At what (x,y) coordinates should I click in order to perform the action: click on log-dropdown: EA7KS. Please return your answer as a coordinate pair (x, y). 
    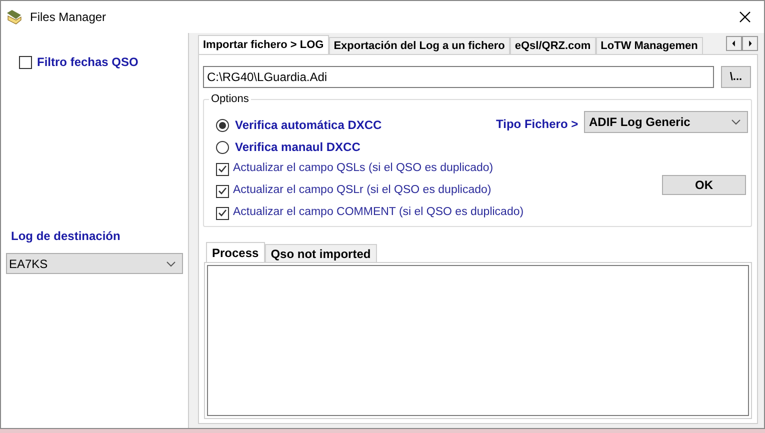
    Looking at the image, I should click on (94, 263).